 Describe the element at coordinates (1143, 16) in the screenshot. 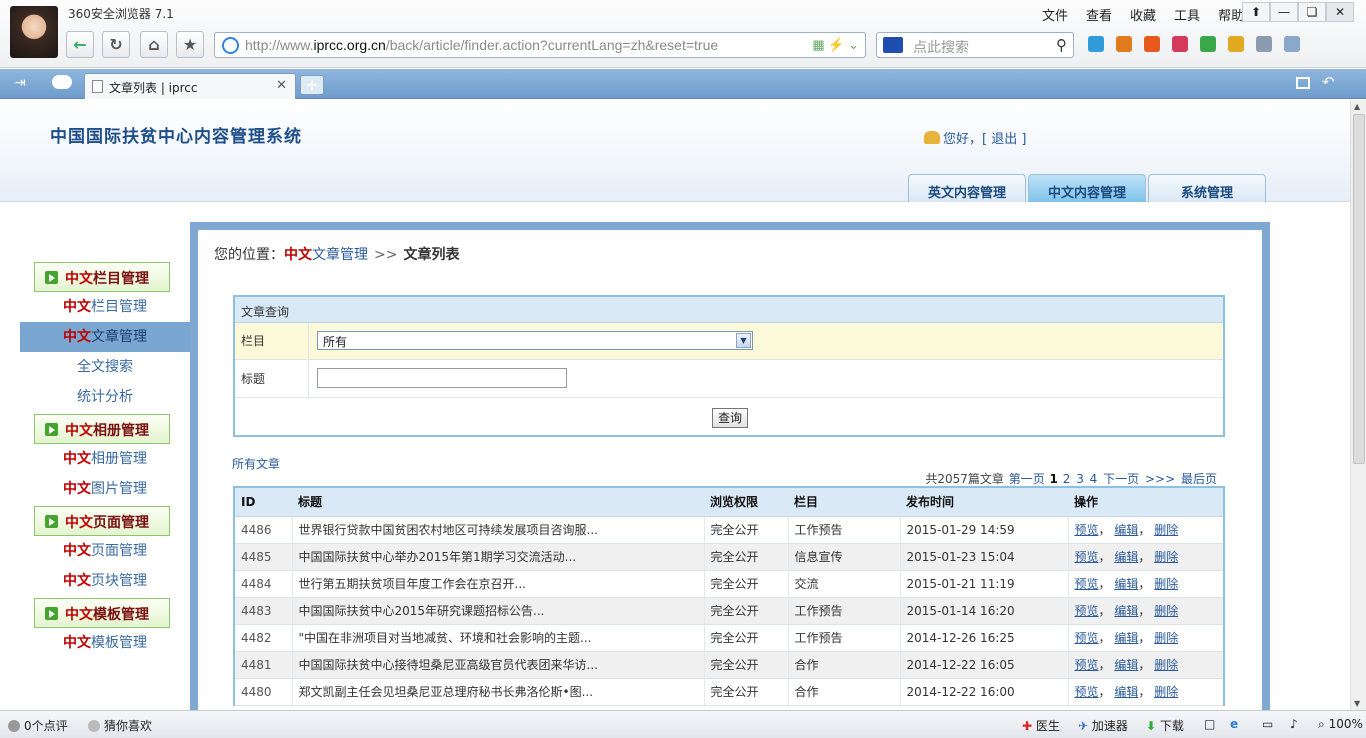

I see `menu-favorites: 收藏` at that location.